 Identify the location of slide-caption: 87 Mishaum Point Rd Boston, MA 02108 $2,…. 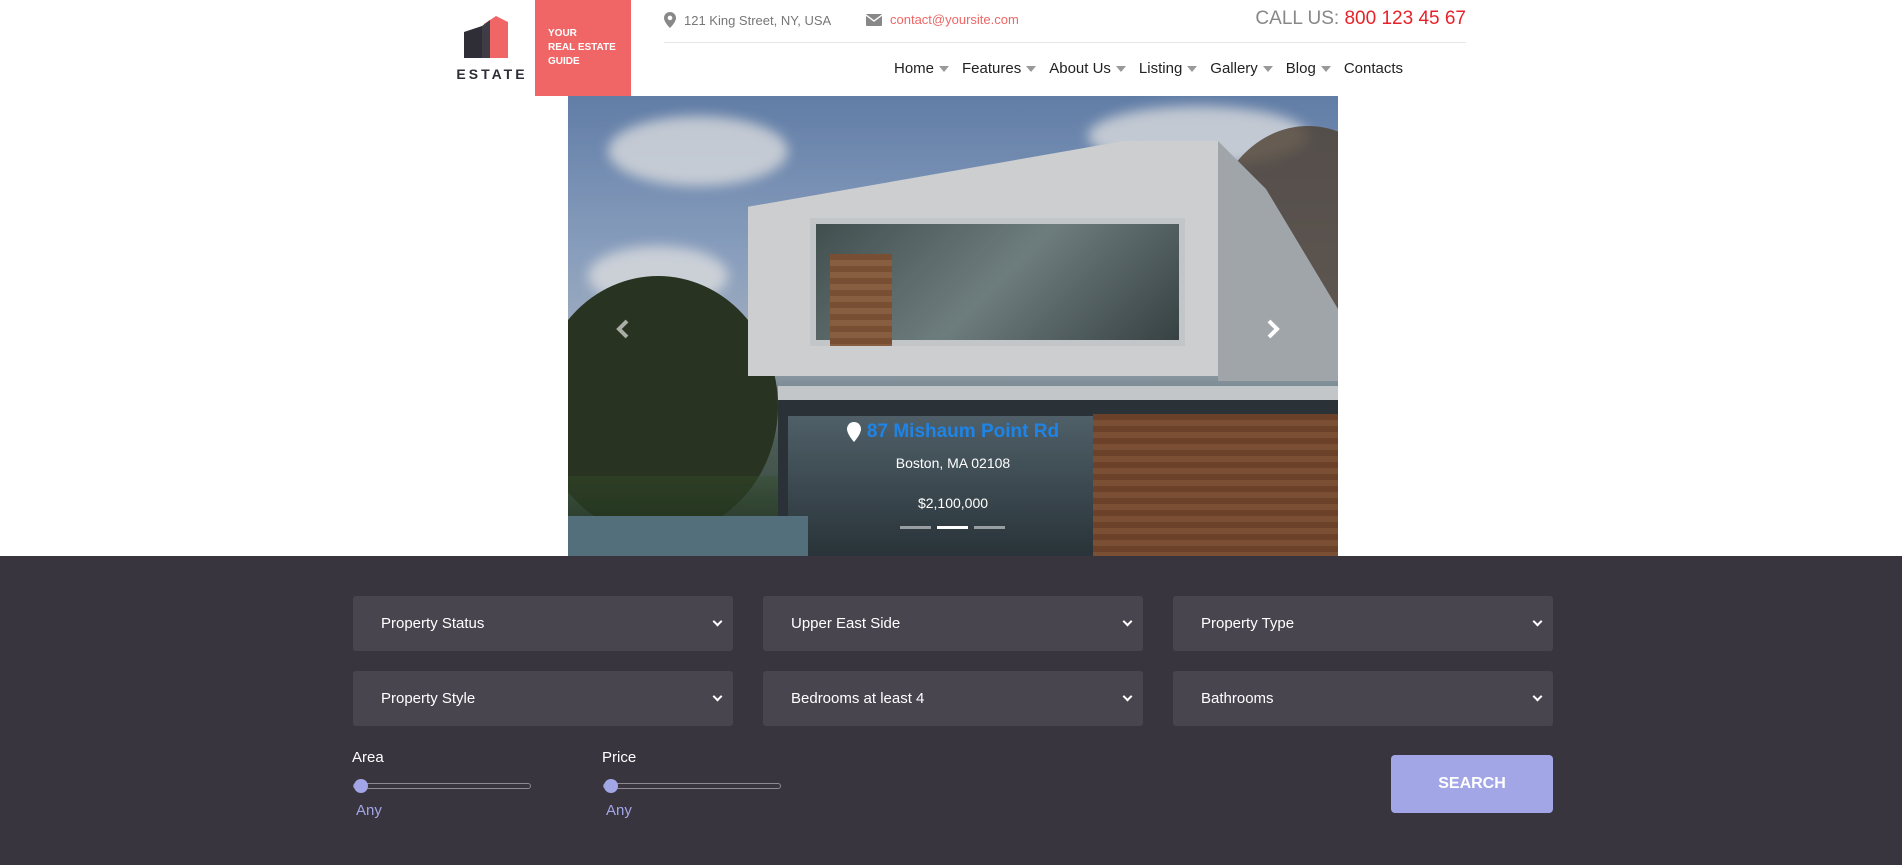
(953, 466).